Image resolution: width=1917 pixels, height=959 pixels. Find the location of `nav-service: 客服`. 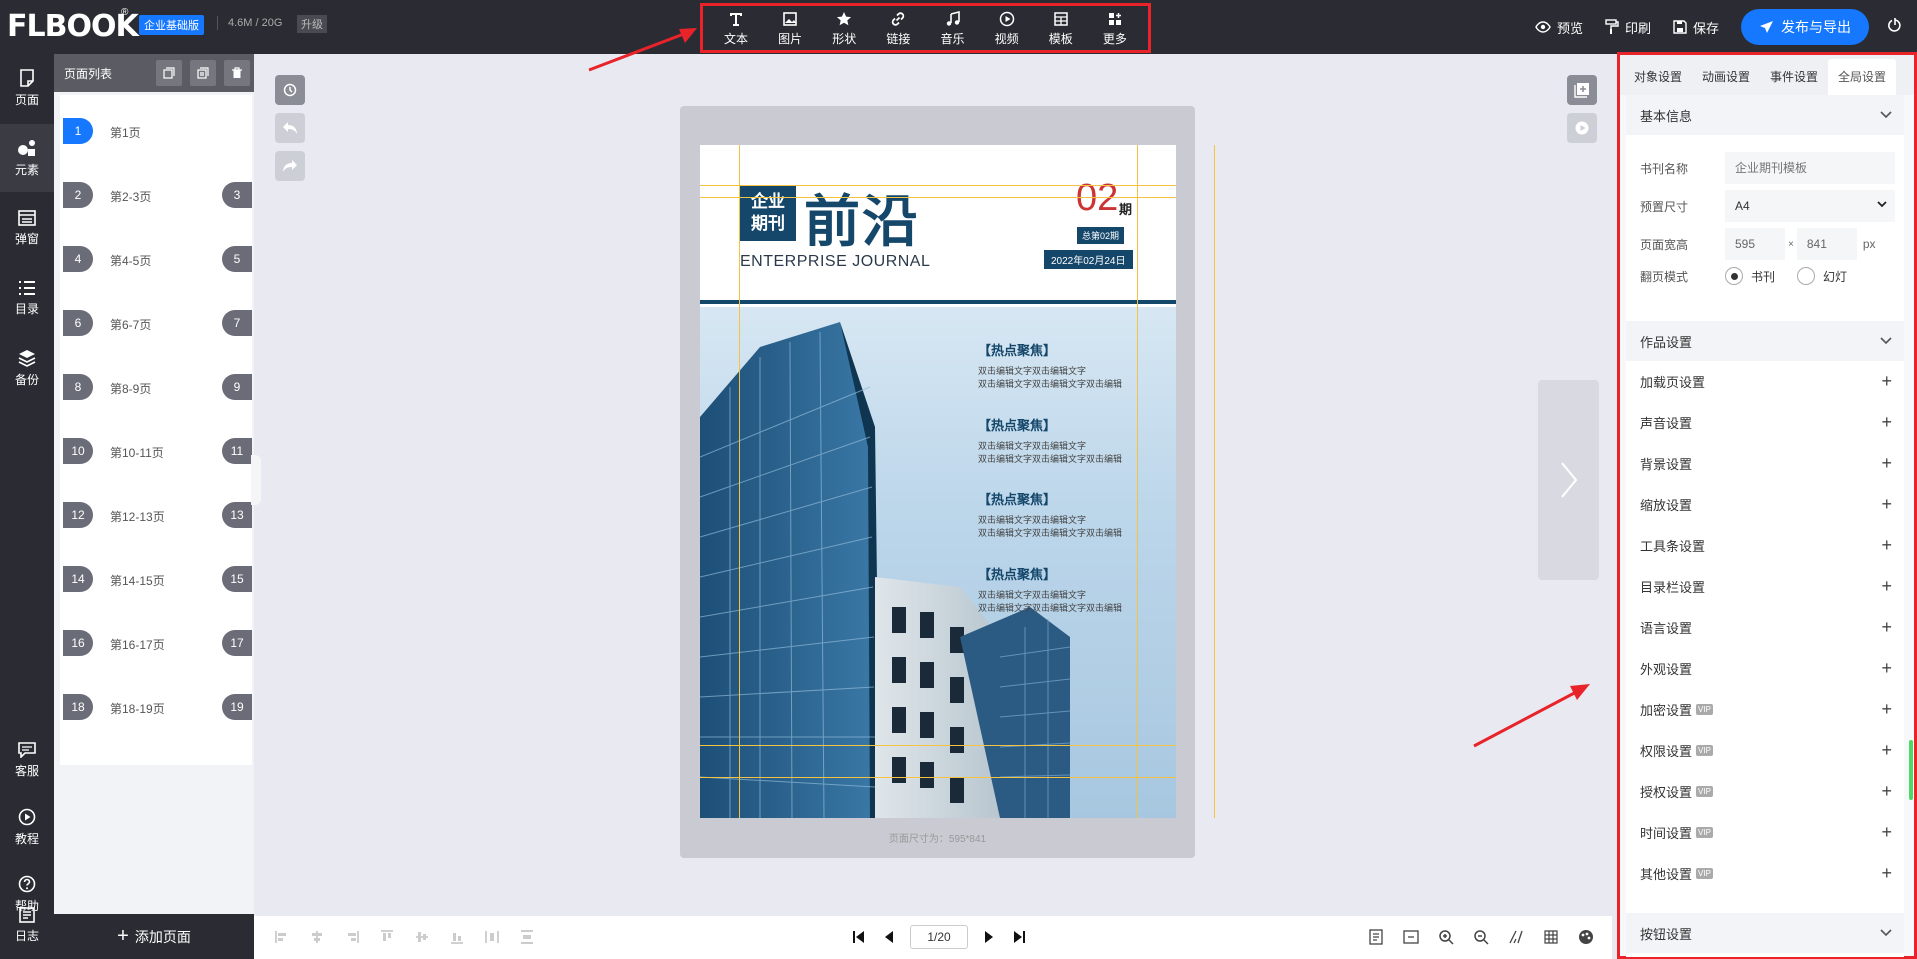

nav-service: 客服 is located at coordinates (27, 760).